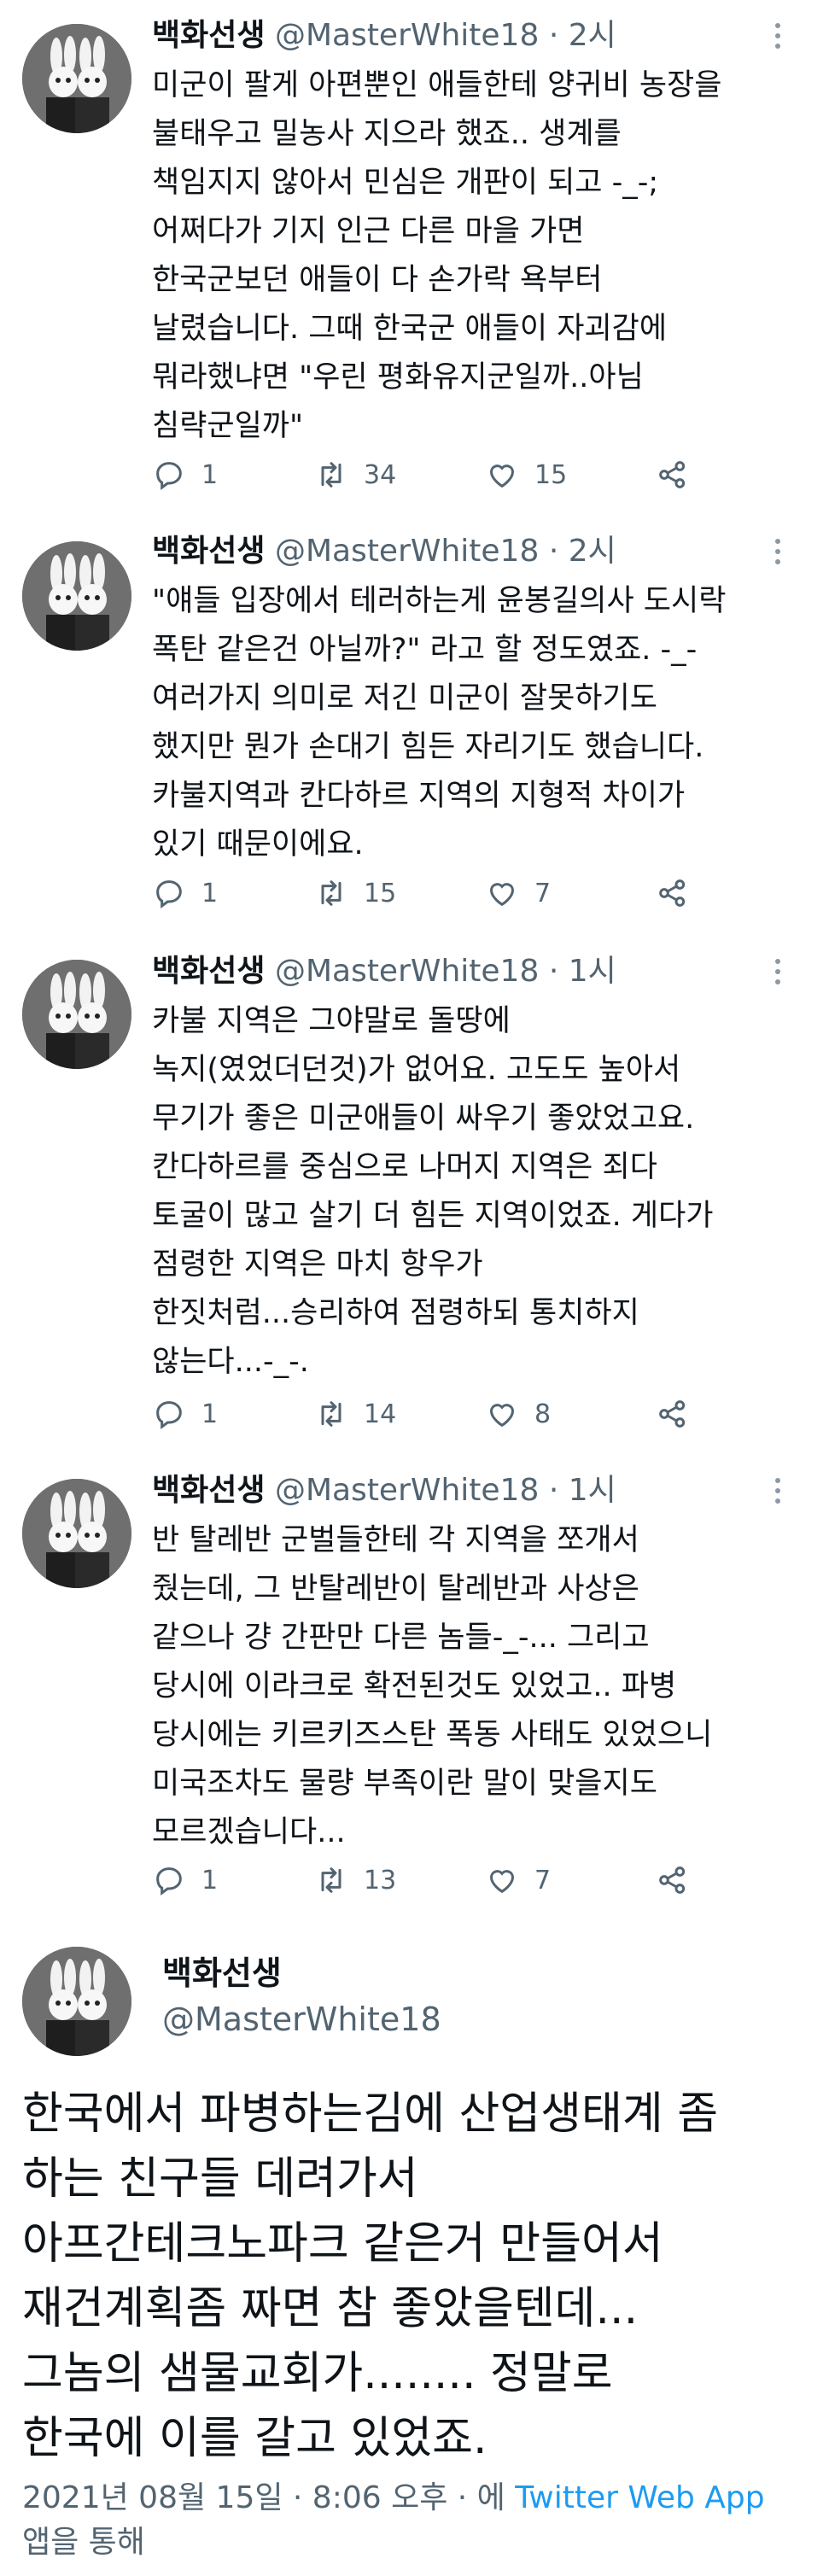 This screenshot has width=829, height=2576. I want to click on retweet-button: 34, so click(355, 474).